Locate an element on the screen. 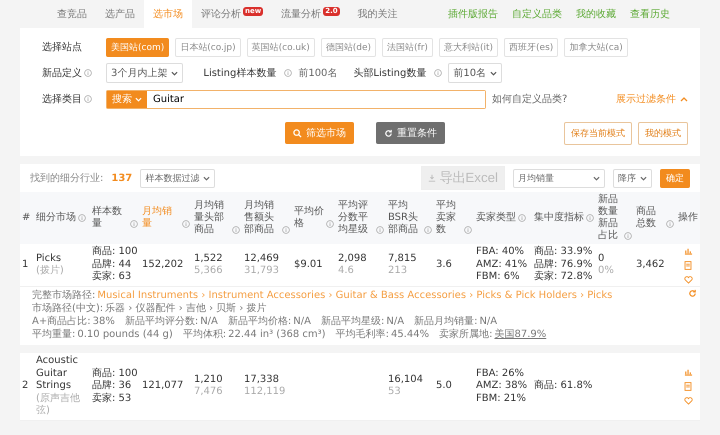  column-header: 新品数量新品占比 is located at coordinates (608, 218).